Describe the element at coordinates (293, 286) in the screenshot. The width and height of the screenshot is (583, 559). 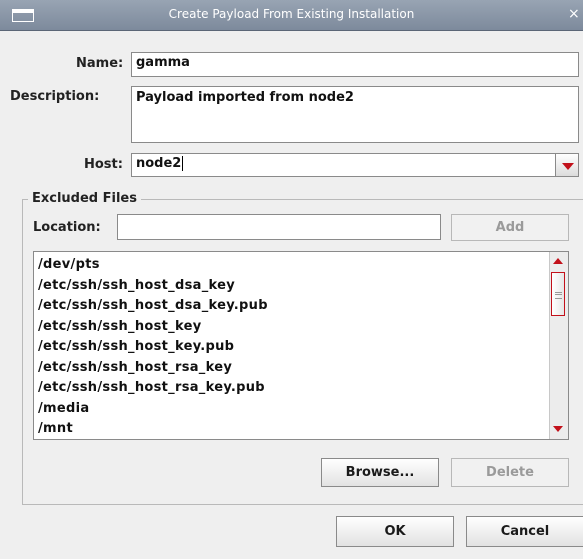
I see `list-item: /etc/ssh/ssh_host_dsa_key` at that location.